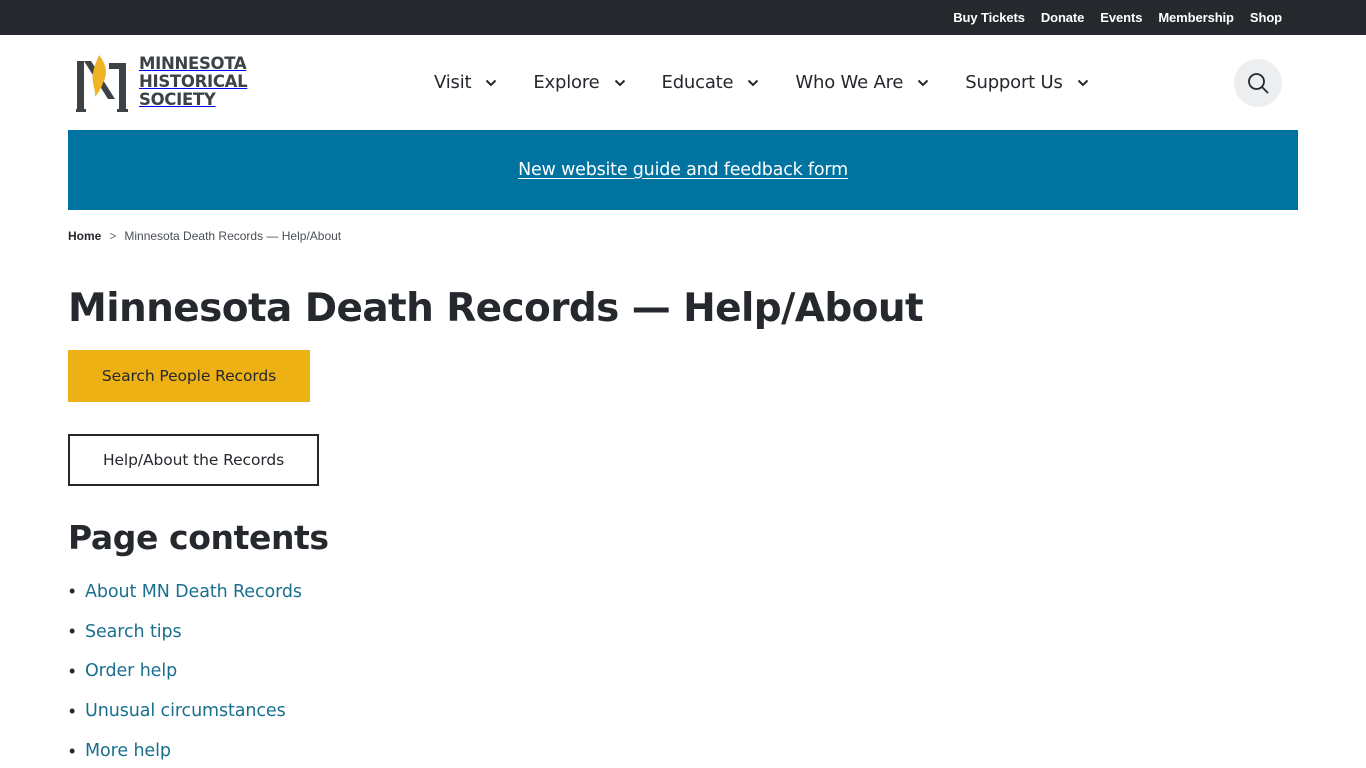 The height and width of the screenshot is (768, 1366). I want to click on nav-who-we-are: Who We Are, so click(862, 83).